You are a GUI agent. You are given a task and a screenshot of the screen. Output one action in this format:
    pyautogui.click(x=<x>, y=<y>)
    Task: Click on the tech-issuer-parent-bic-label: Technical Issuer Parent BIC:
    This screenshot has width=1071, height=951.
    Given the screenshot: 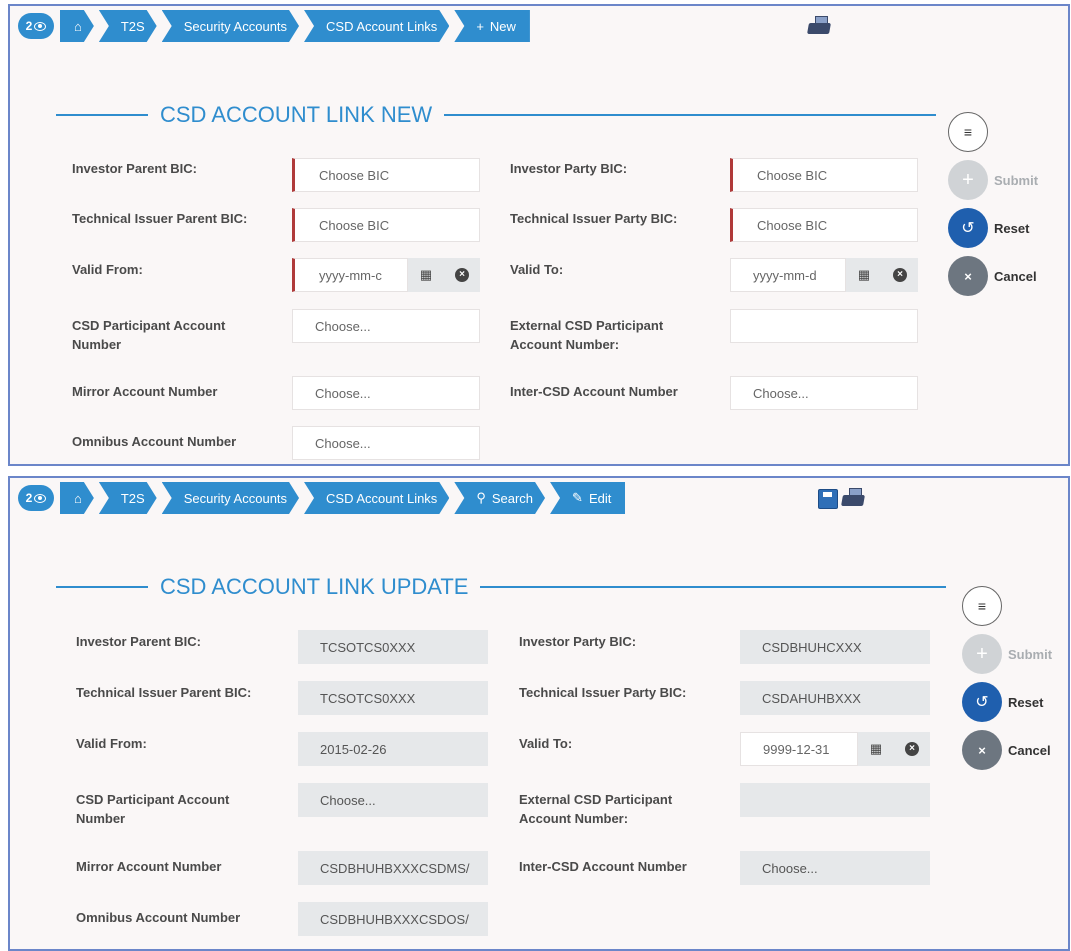 What is the action you would take?
    pyautogui.click(x=164, y=692)
    